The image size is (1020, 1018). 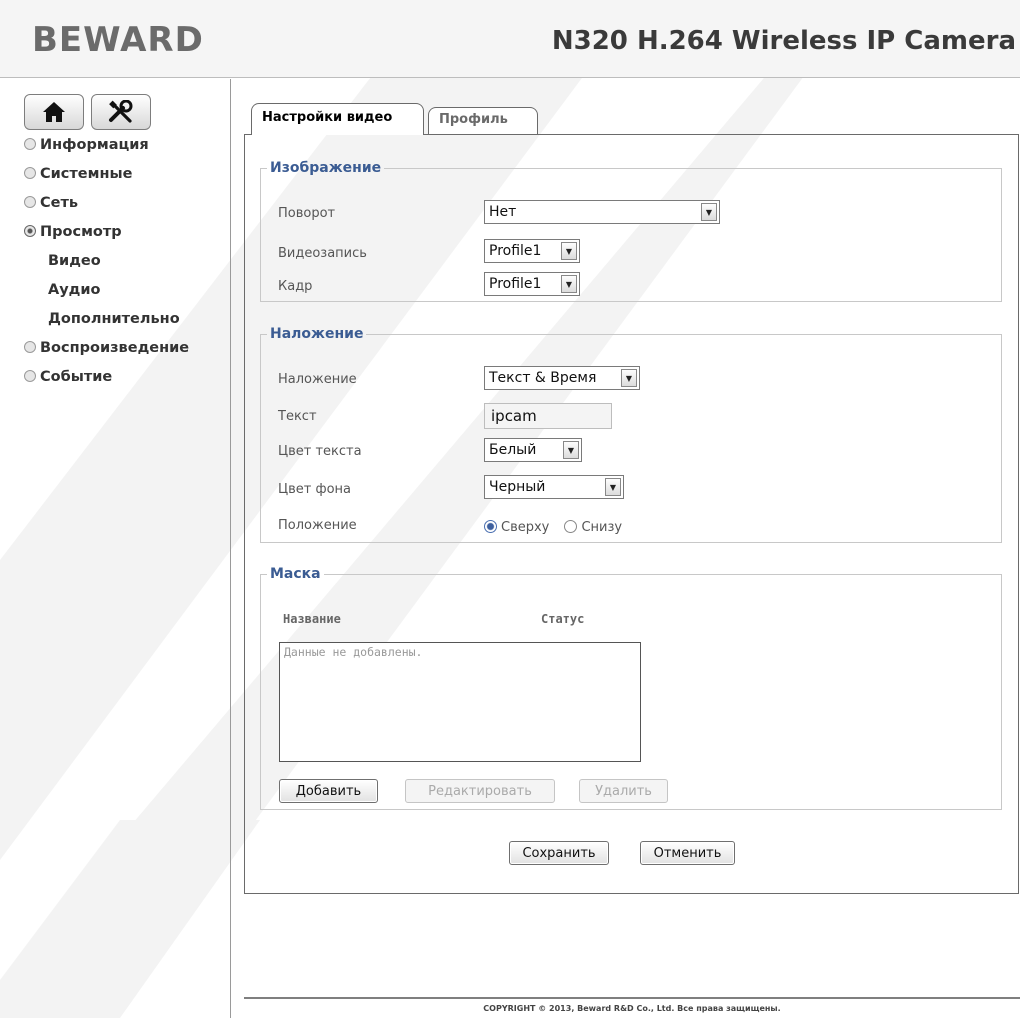 I want to click on home-button, so click(x=54, y=112).